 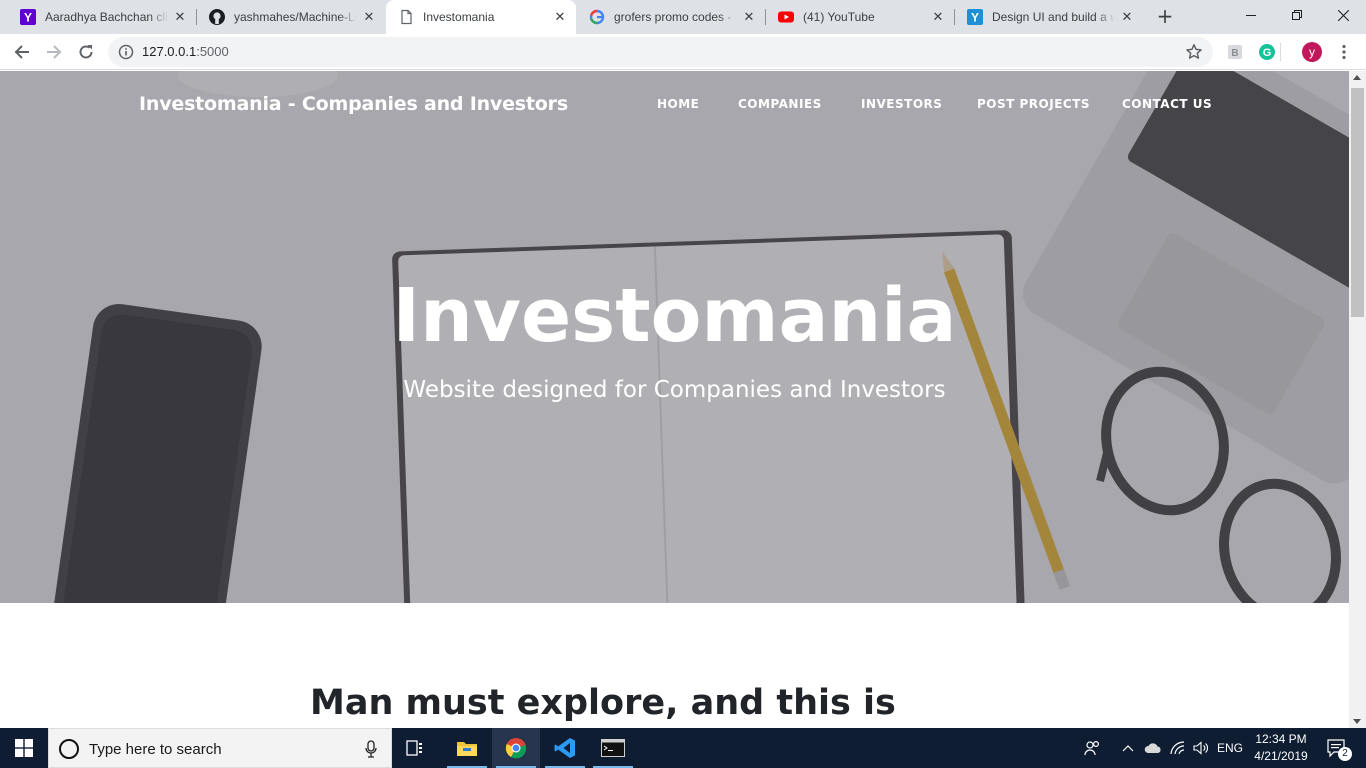 I want to click on people-button, so click(x=1093, y=748).